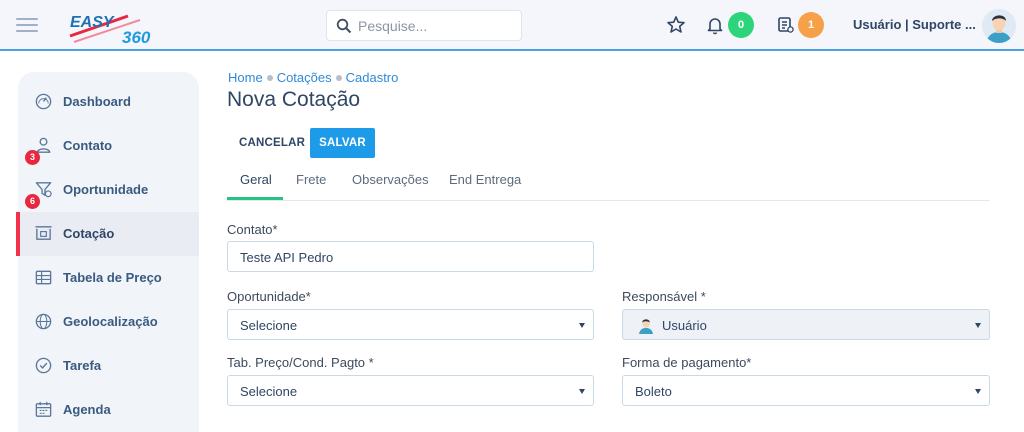 This screenshot has width=1024, height=432. Describe the element at coordinates (272, 143) in the screenshot. I see `cancel-button: CANCELAR` at that location.